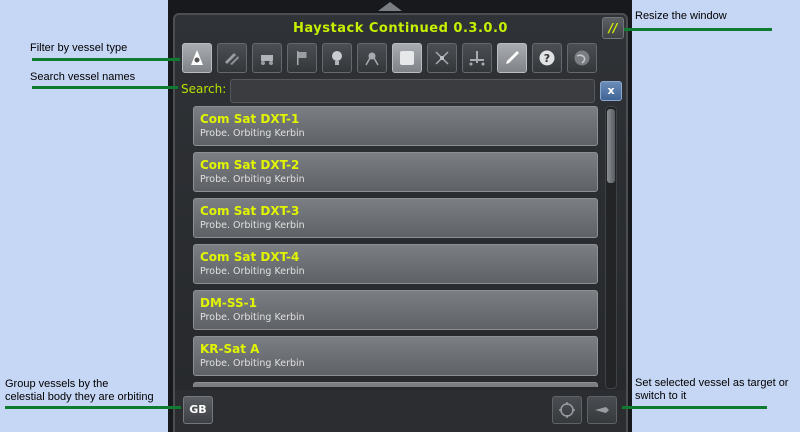  I want to click on vessel-name: Com Sat DXT-2, so click(250, 165).